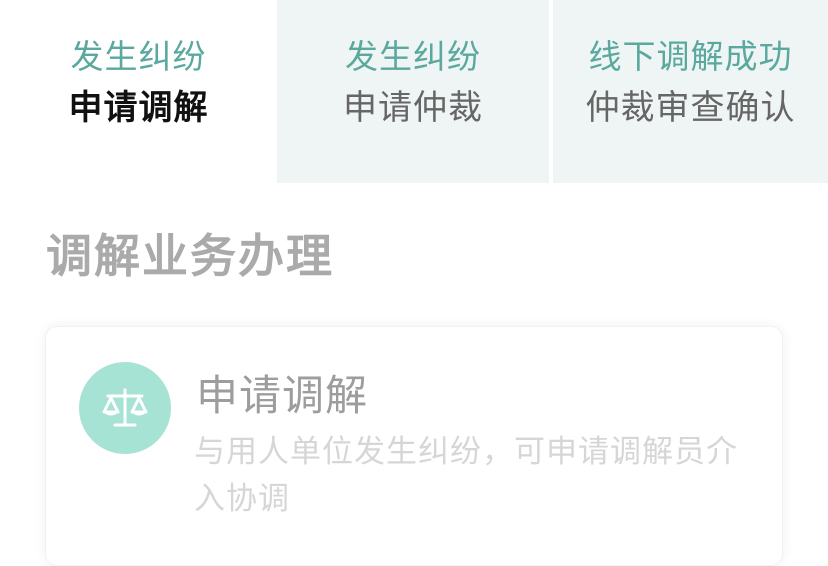 The image size is (828, 566). Describe the element at coordinates (466, 475) in the screenshot. I see `card-description: 与用人单位发生纠纷，可申请调解员介入协调` at that location.